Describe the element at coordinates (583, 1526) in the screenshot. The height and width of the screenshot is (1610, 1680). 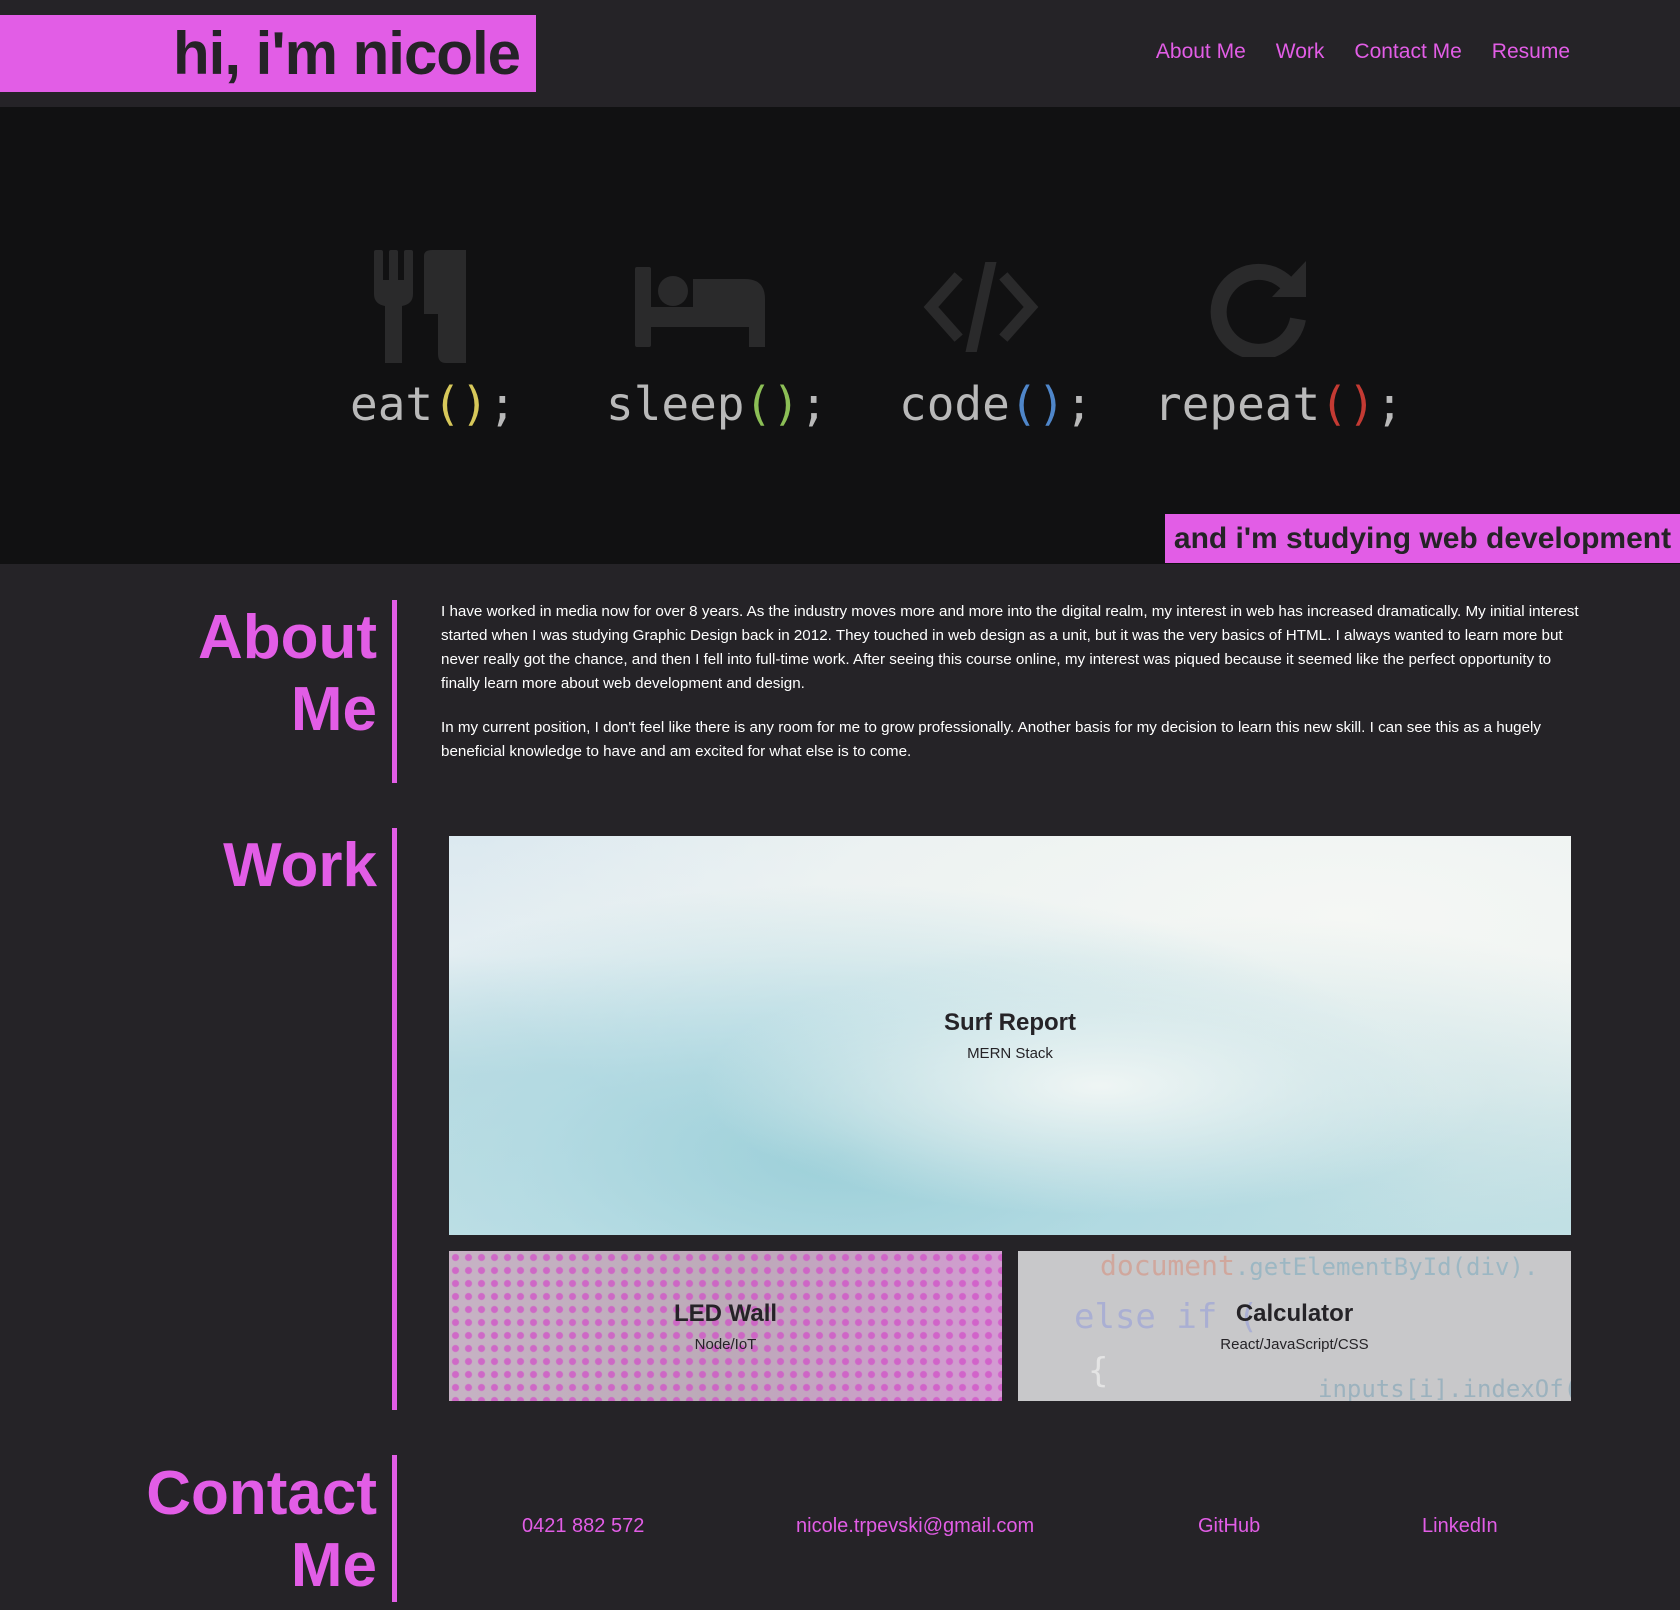
I see `contact-phone-link: 0421 882 572` at that location.